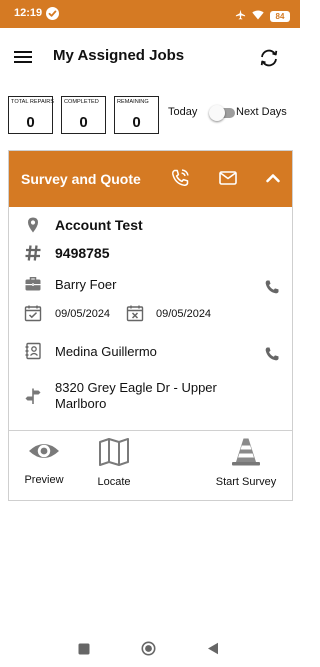 This screenshot has height=667, width=320. What do you see at coordinates (33, 396) in the screenshot?
I see `signpost-icon` at bounding box center [33, 396].